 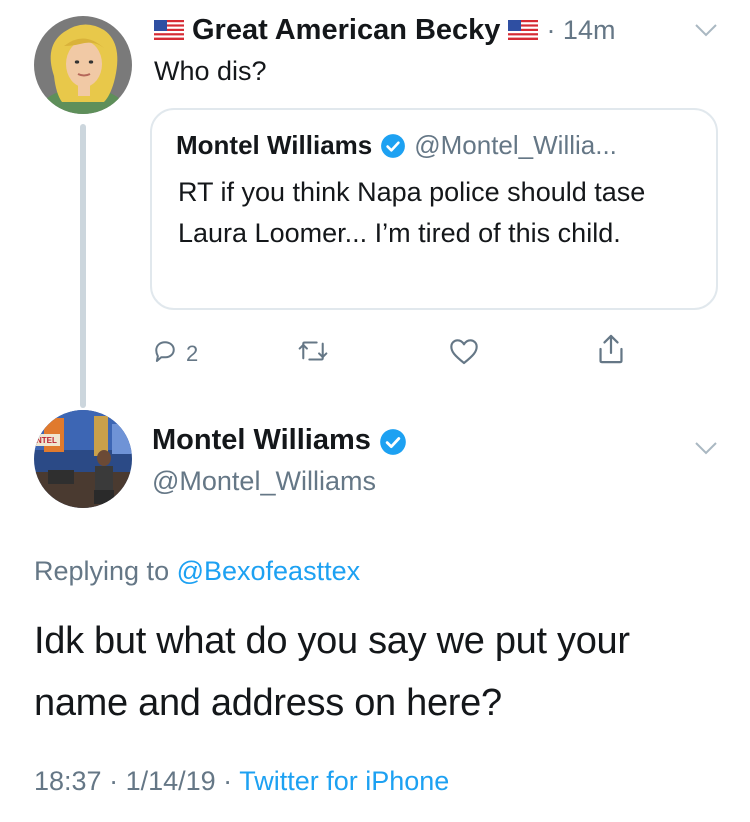 I want to click on share-icon, so click(x=611, y=351).